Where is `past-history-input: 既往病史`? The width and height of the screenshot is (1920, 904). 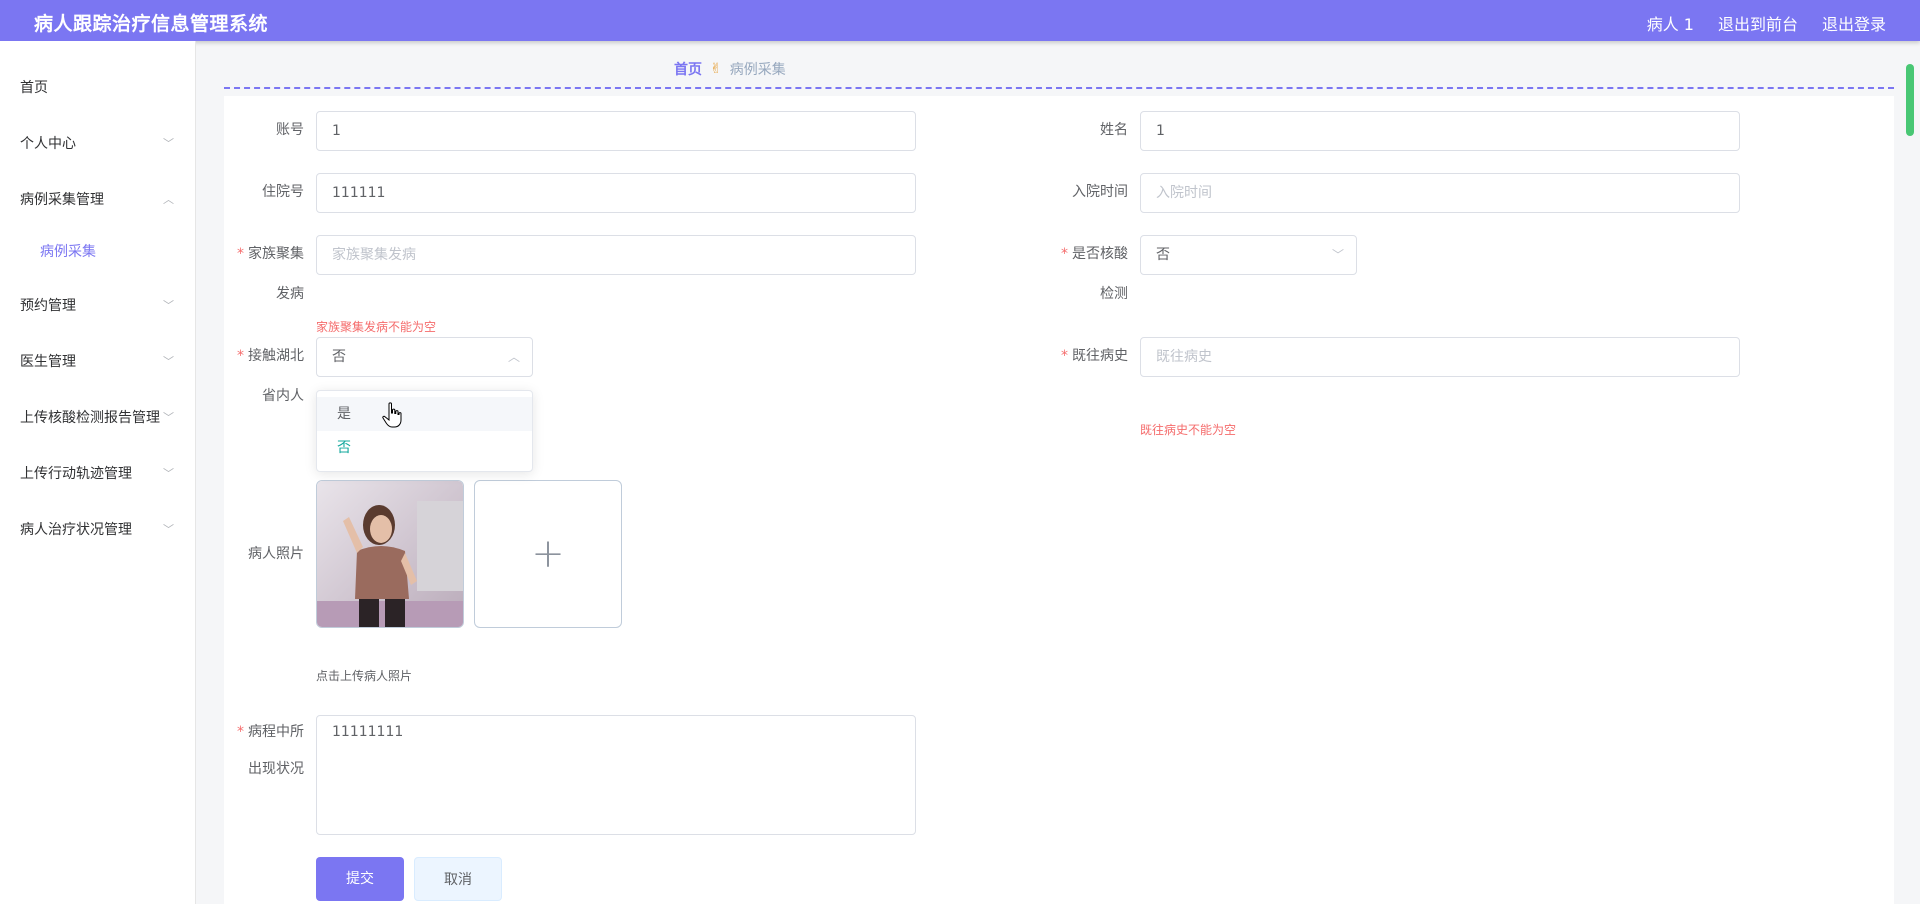 past-history-input: 既往病史 is located at coordinates (1440, 357).